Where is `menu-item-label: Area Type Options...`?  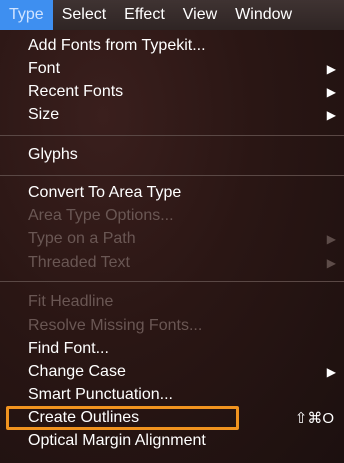 menu-item-label: Area Type Options... is located at coordinates (101, 215).